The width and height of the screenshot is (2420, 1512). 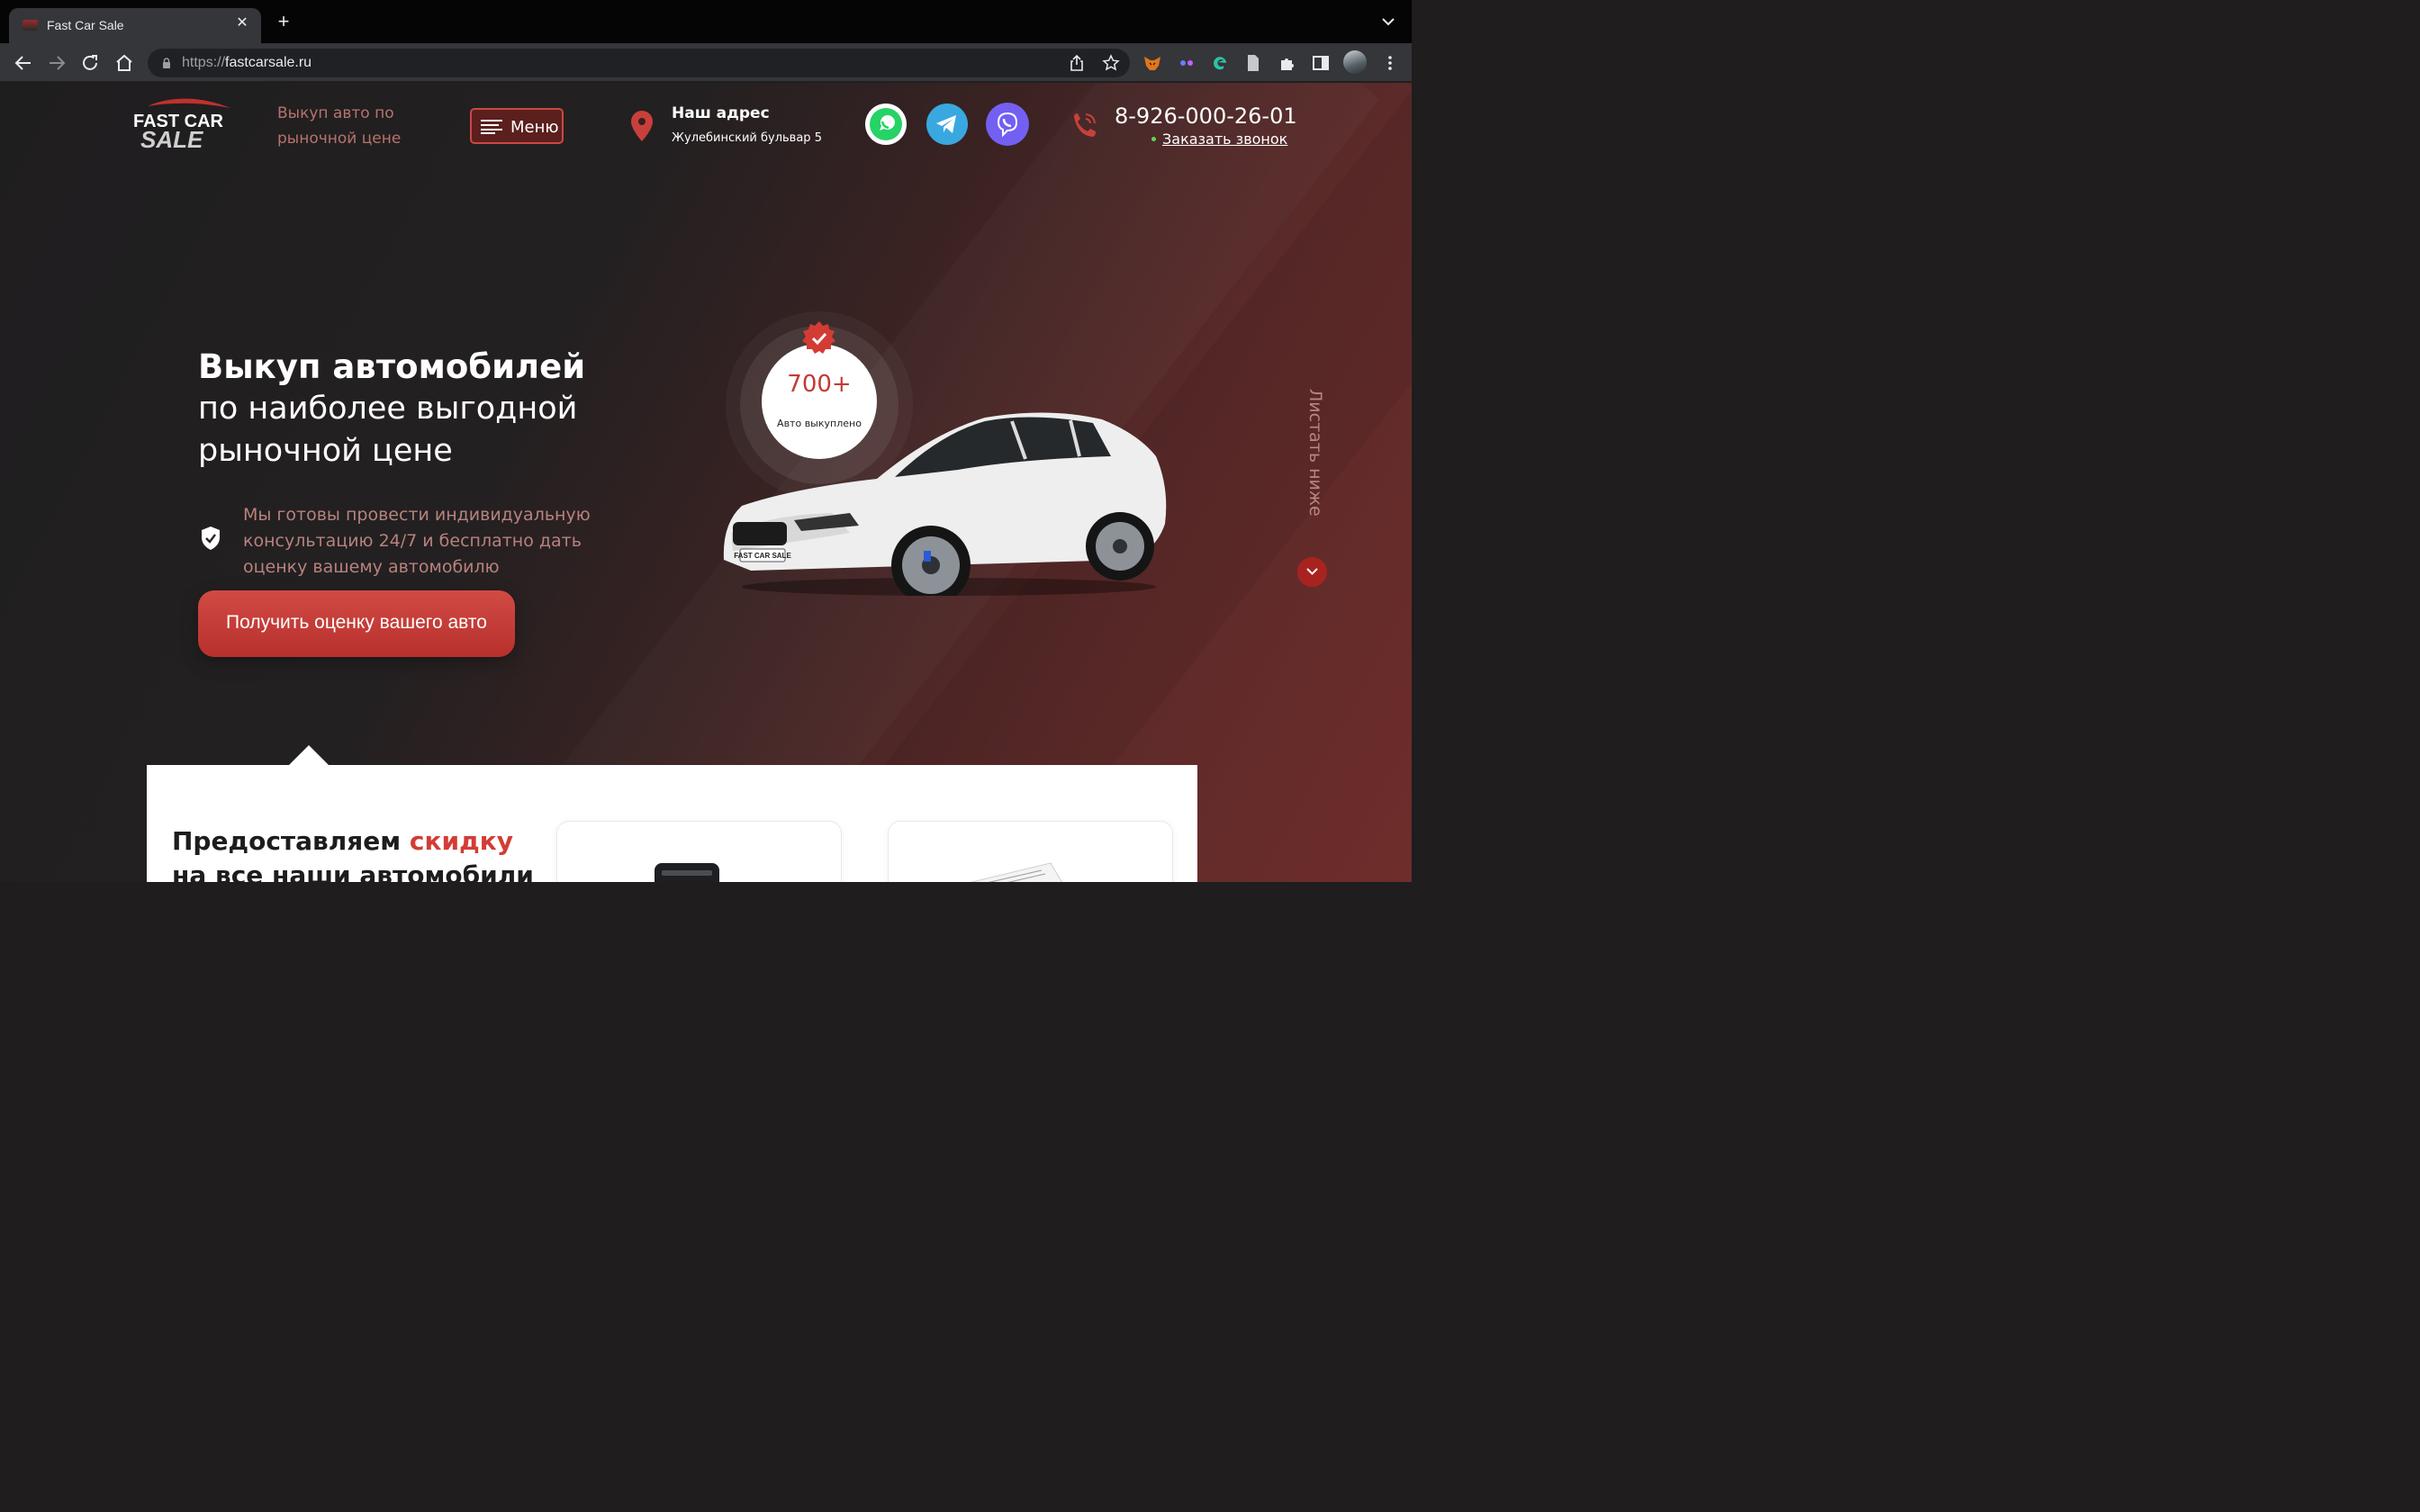 I want to click on new-tab-button: +, so click(x=283, y=22).